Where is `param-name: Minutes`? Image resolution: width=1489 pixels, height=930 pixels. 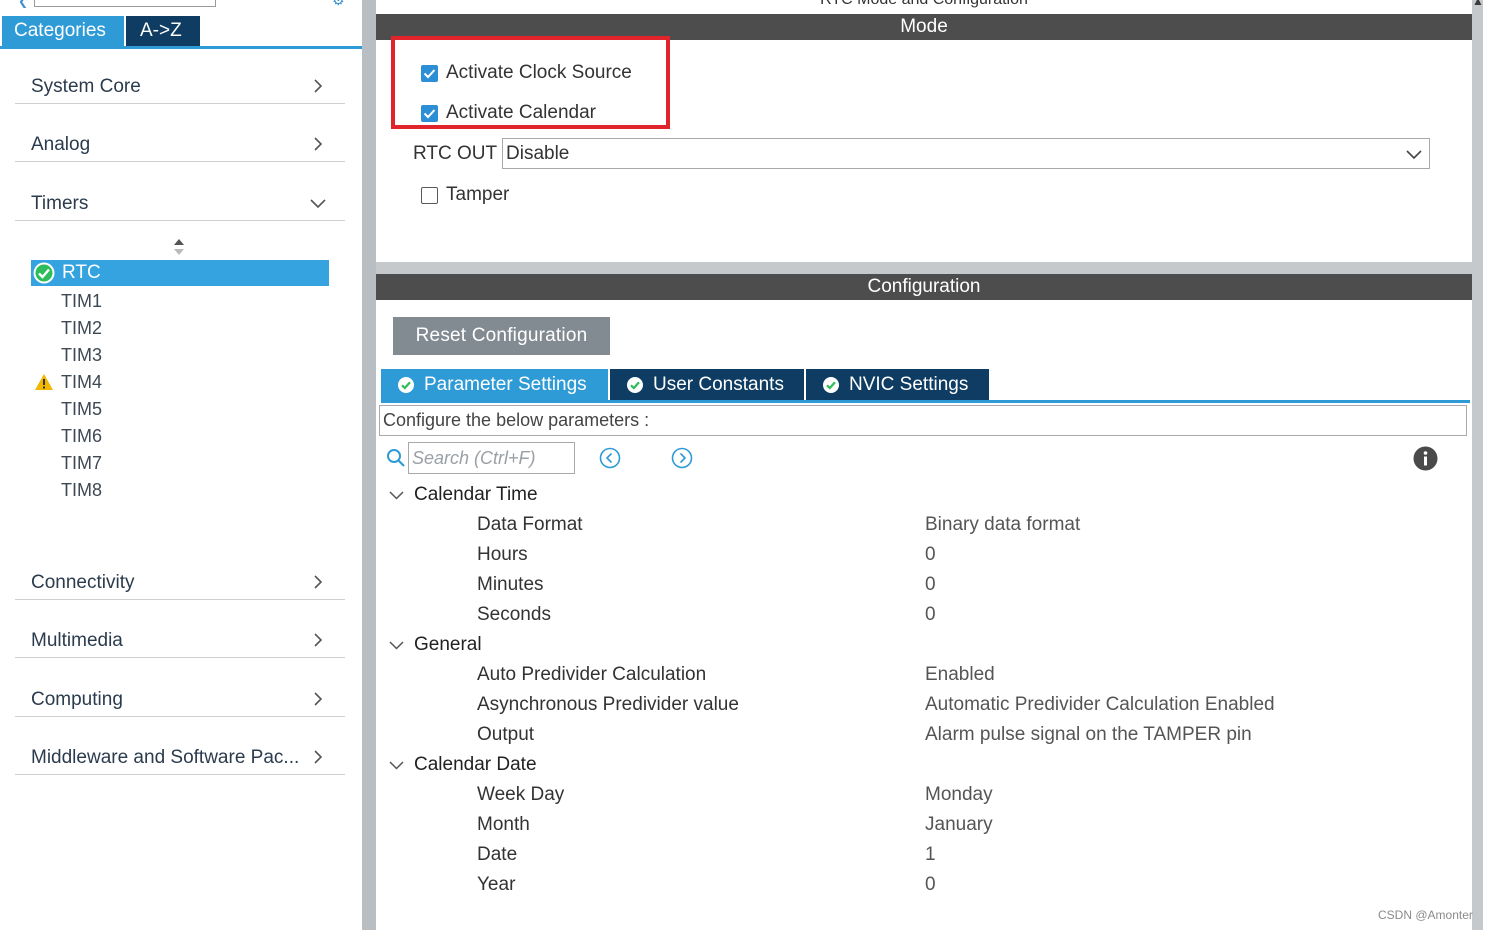
param-name: Minutes is located at coordinates (510, 585).